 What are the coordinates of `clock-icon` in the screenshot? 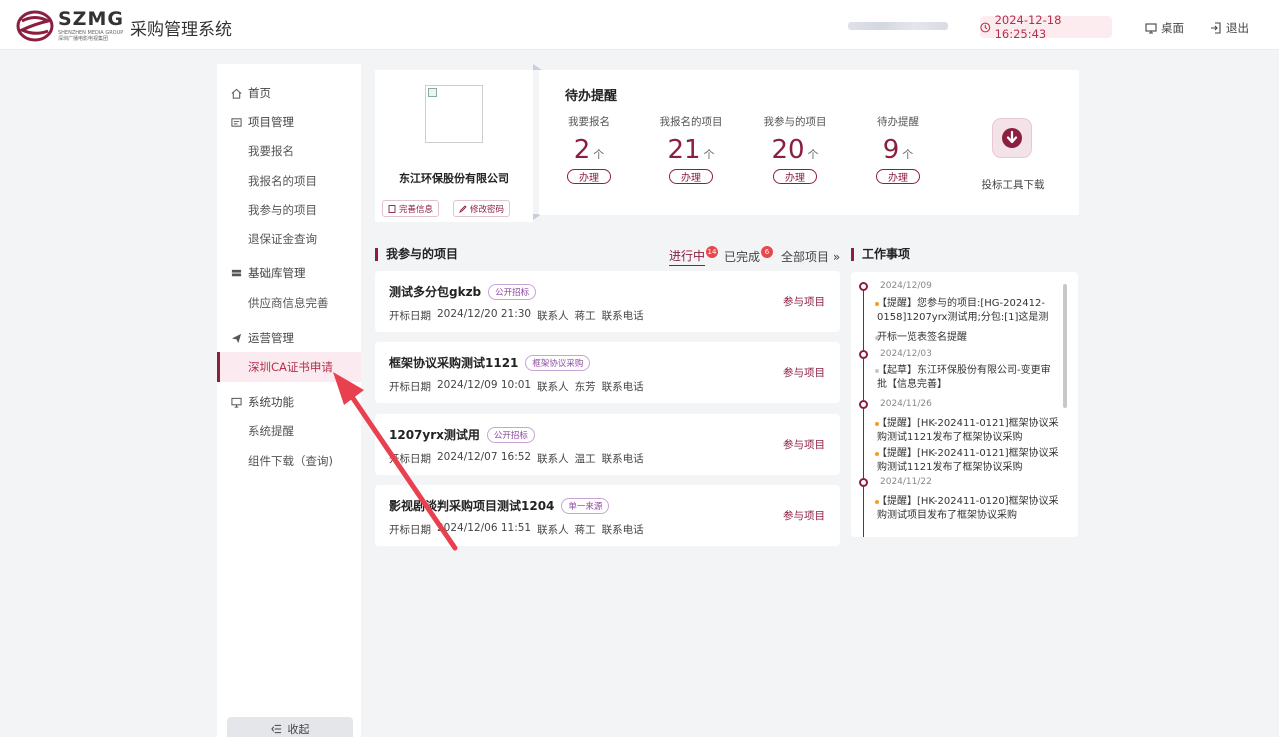 It's located at (985, 27).